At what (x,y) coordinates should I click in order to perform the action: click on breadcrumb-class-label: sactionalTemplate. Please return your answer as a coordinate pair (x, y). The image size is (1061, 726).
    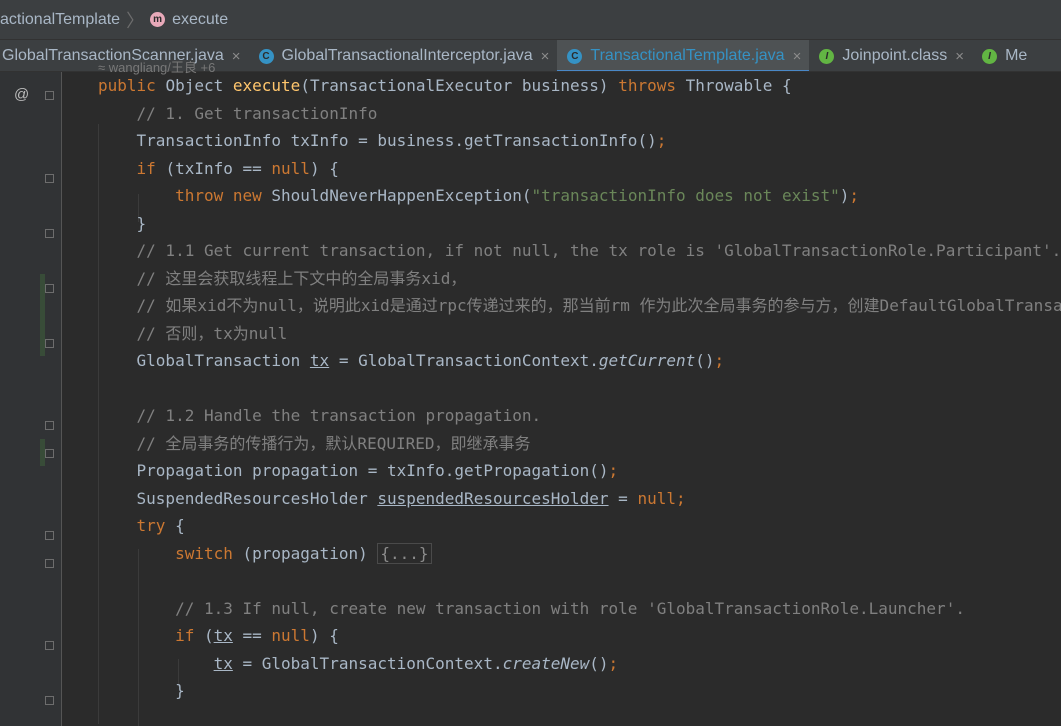
    Looking at the image, I should click on (60, 19).